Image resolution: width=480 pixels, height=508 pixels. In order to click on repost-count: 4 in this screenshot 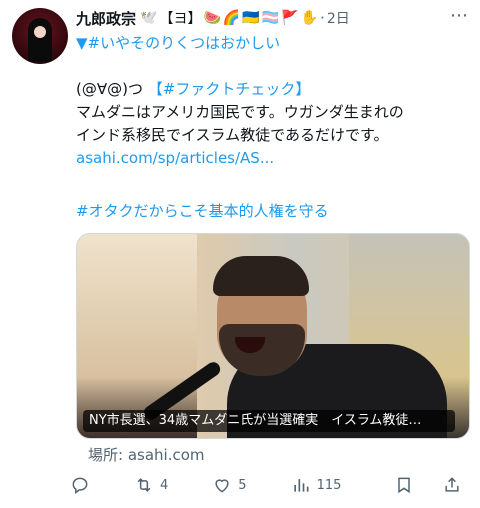, I will do `click(164, 485)`.